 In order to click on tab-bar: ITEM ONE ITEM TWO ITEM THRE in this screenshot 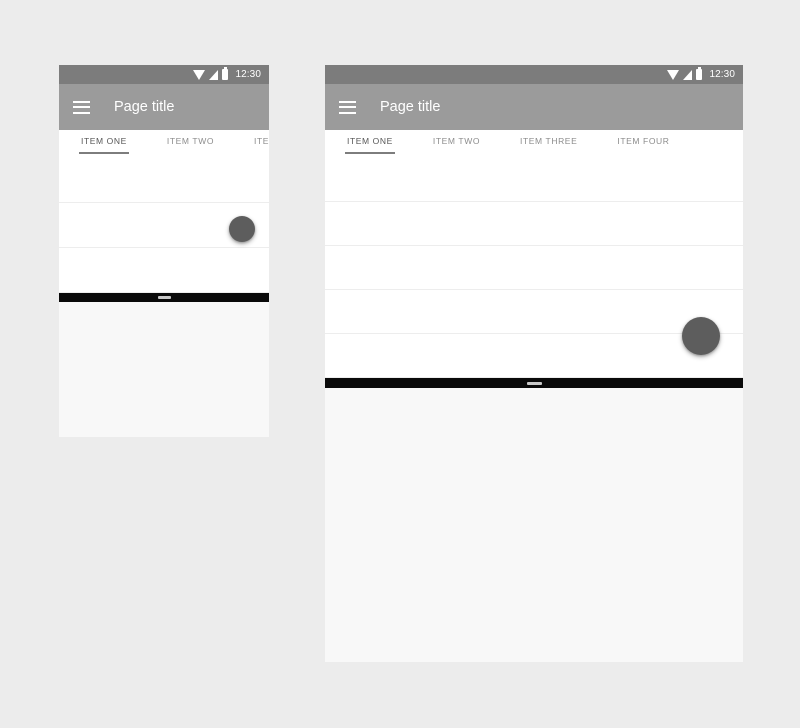, I will do `click(164, 144)`.